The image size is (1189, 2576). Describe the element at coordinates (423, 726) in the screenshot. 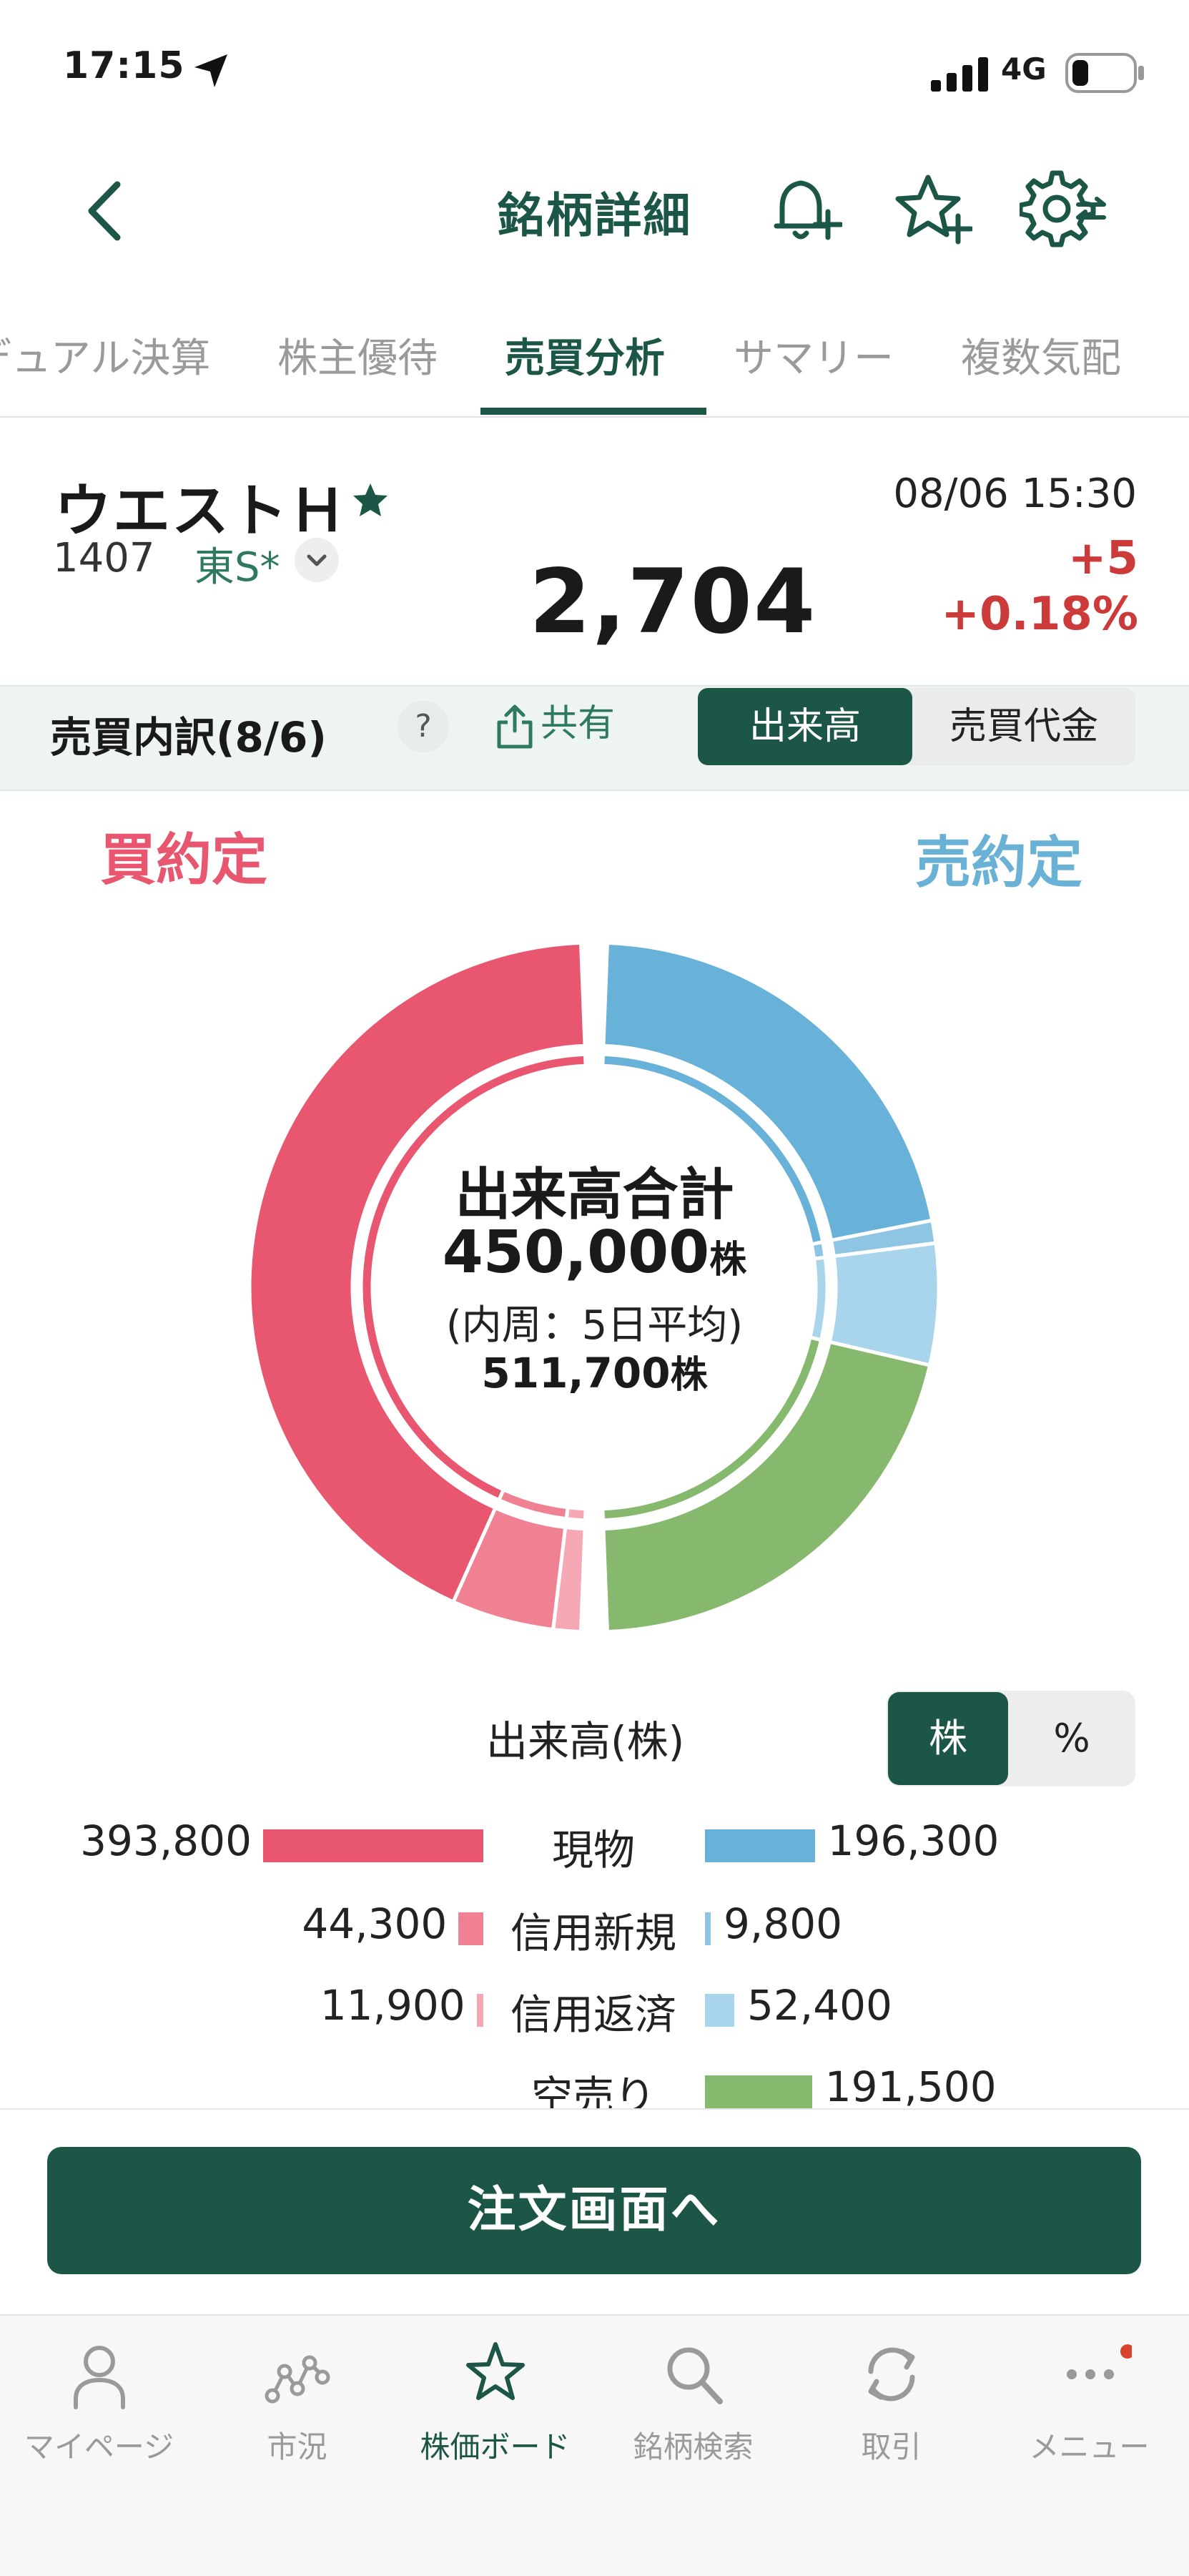

I see `help-button: ?` at that location.